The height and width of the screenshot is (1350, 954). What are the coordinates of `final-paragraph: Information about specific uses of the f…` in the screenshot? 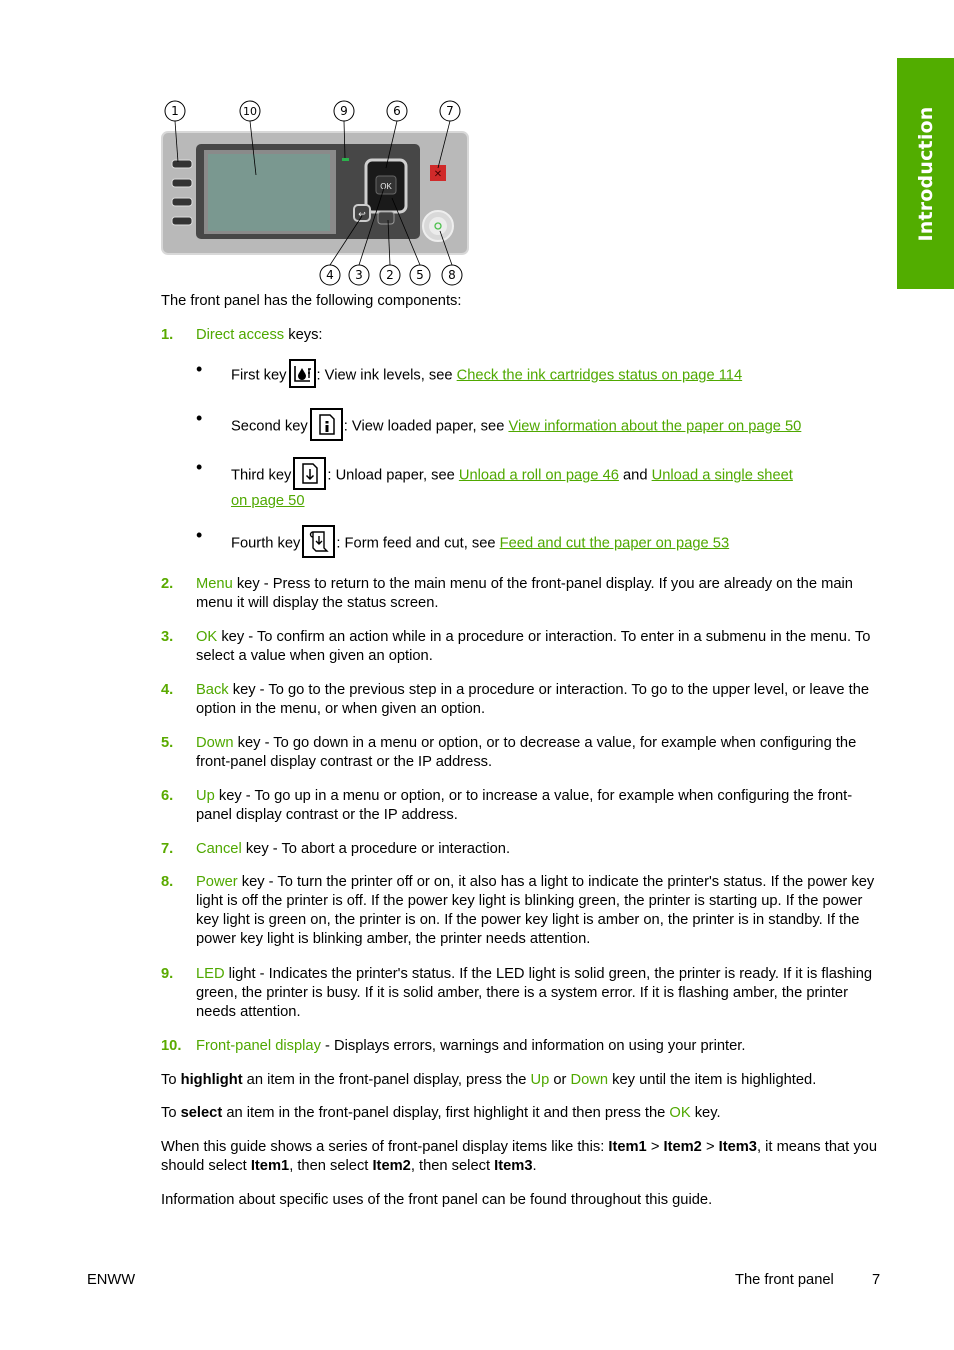 It's located at (437, 1200).